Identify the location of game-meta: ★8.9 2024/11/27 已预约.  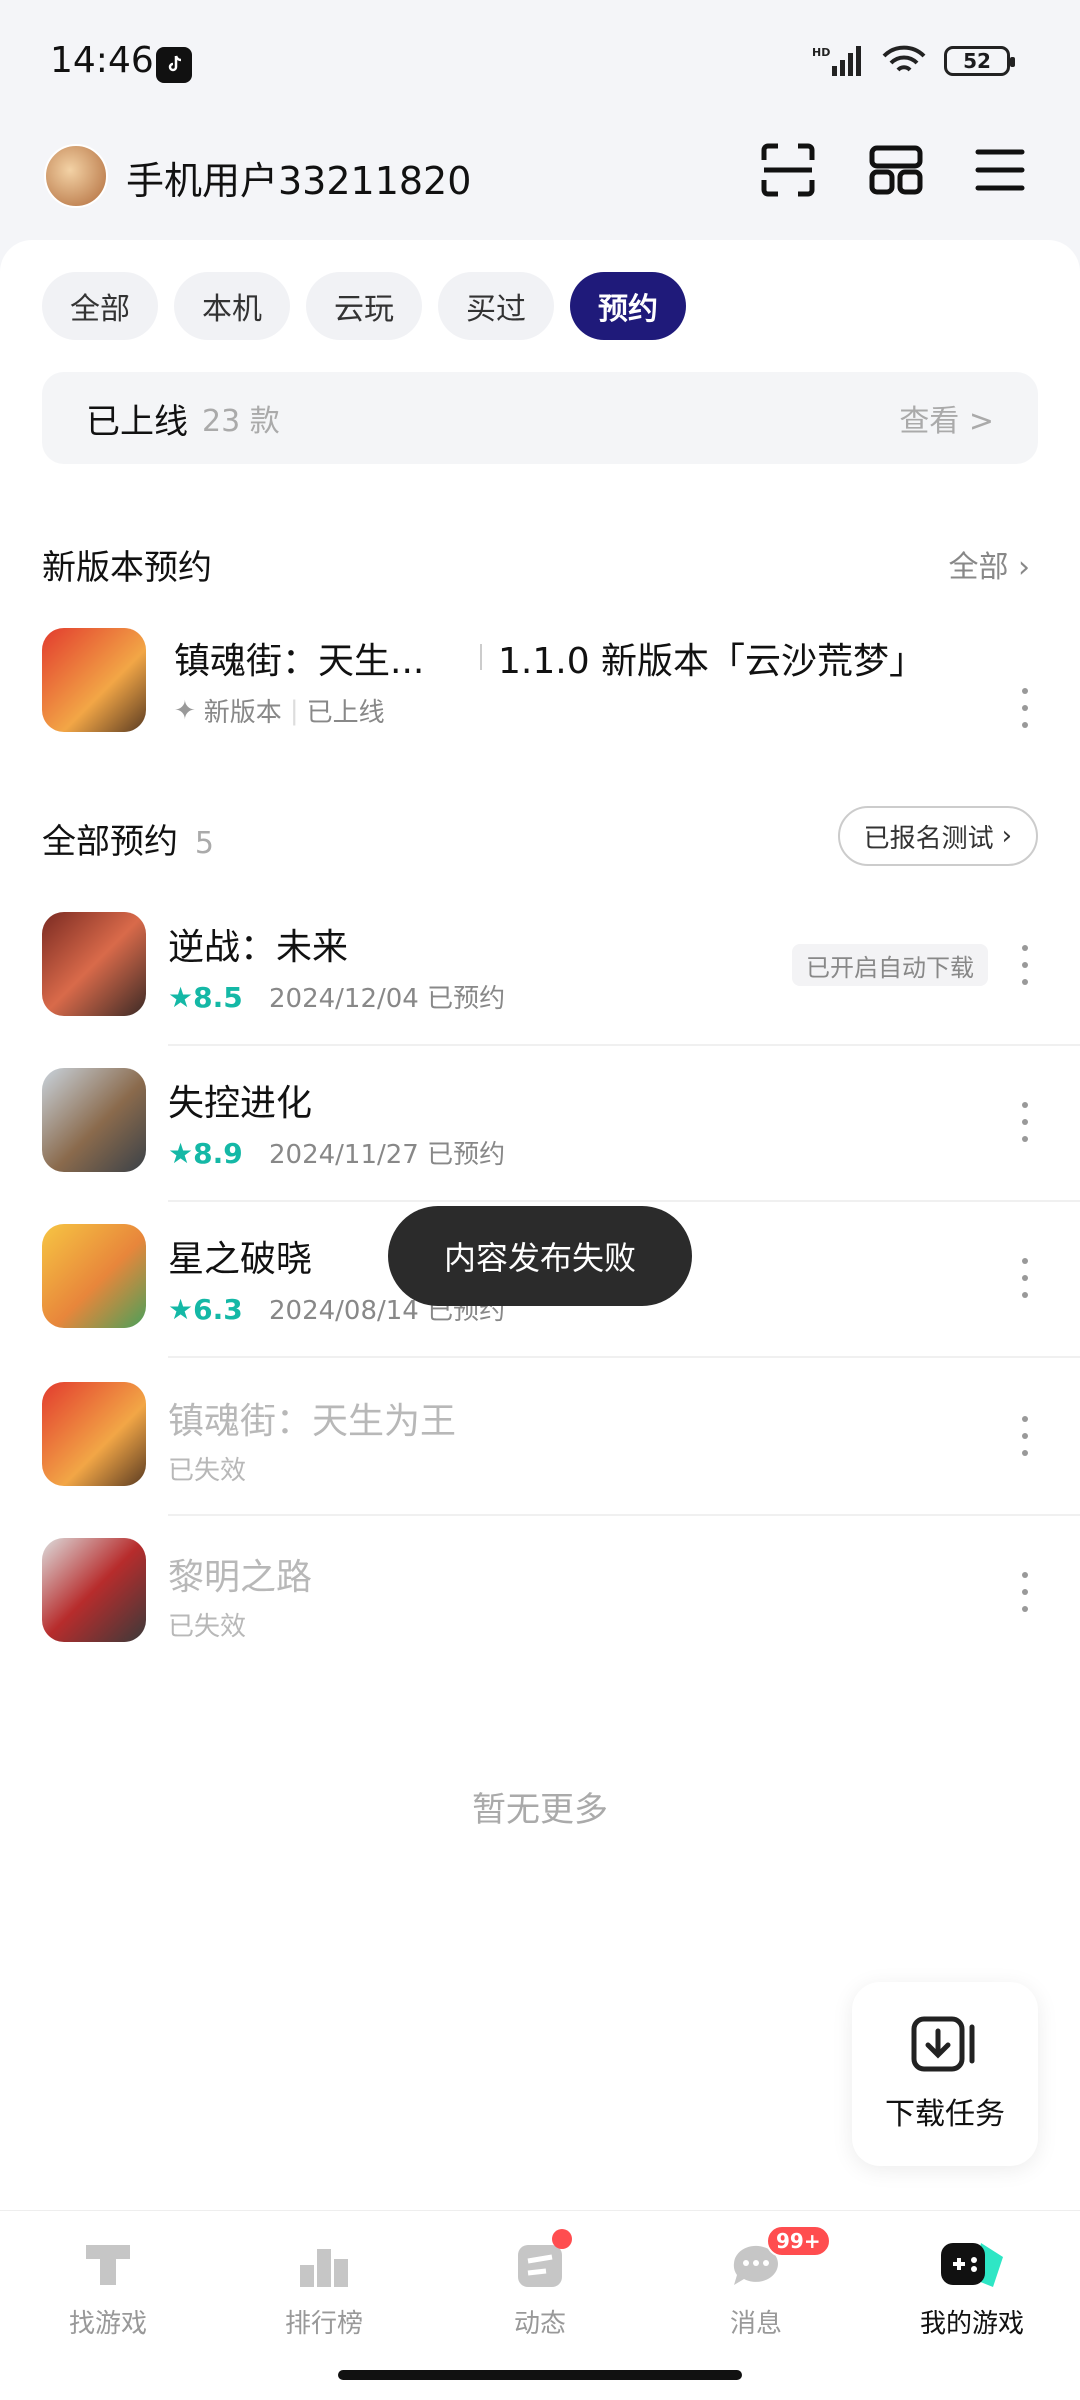
(336, 1152).